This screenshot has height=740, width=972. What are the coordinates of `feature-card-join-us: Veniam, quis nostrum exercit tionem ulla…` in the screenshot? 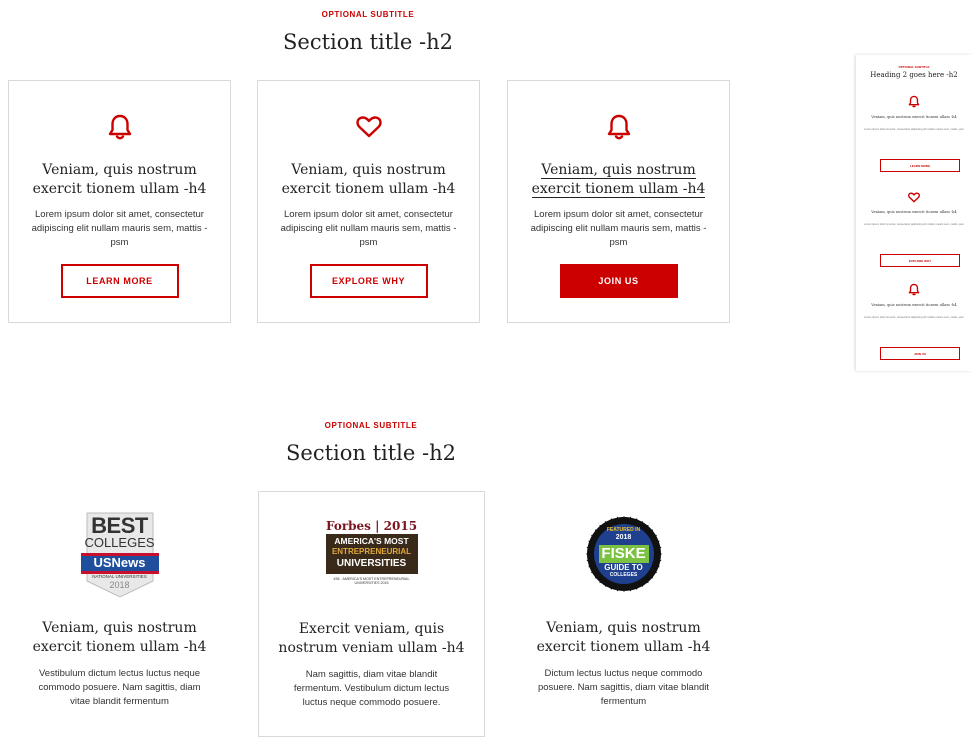 It's located at (618, 201).